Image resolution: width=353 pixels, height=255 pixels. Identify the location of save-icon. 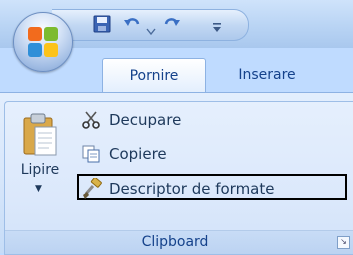
(102, 25).